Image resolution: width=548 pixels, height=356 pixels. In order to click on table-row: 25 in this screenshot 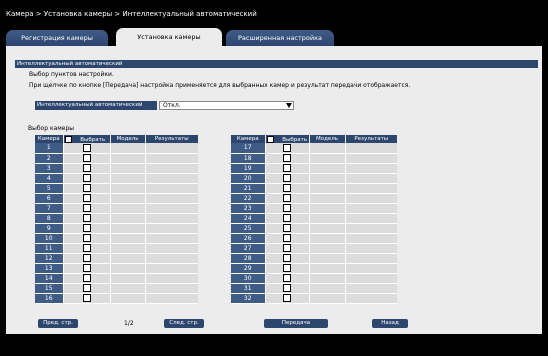, I will do `click(314, 228)`.